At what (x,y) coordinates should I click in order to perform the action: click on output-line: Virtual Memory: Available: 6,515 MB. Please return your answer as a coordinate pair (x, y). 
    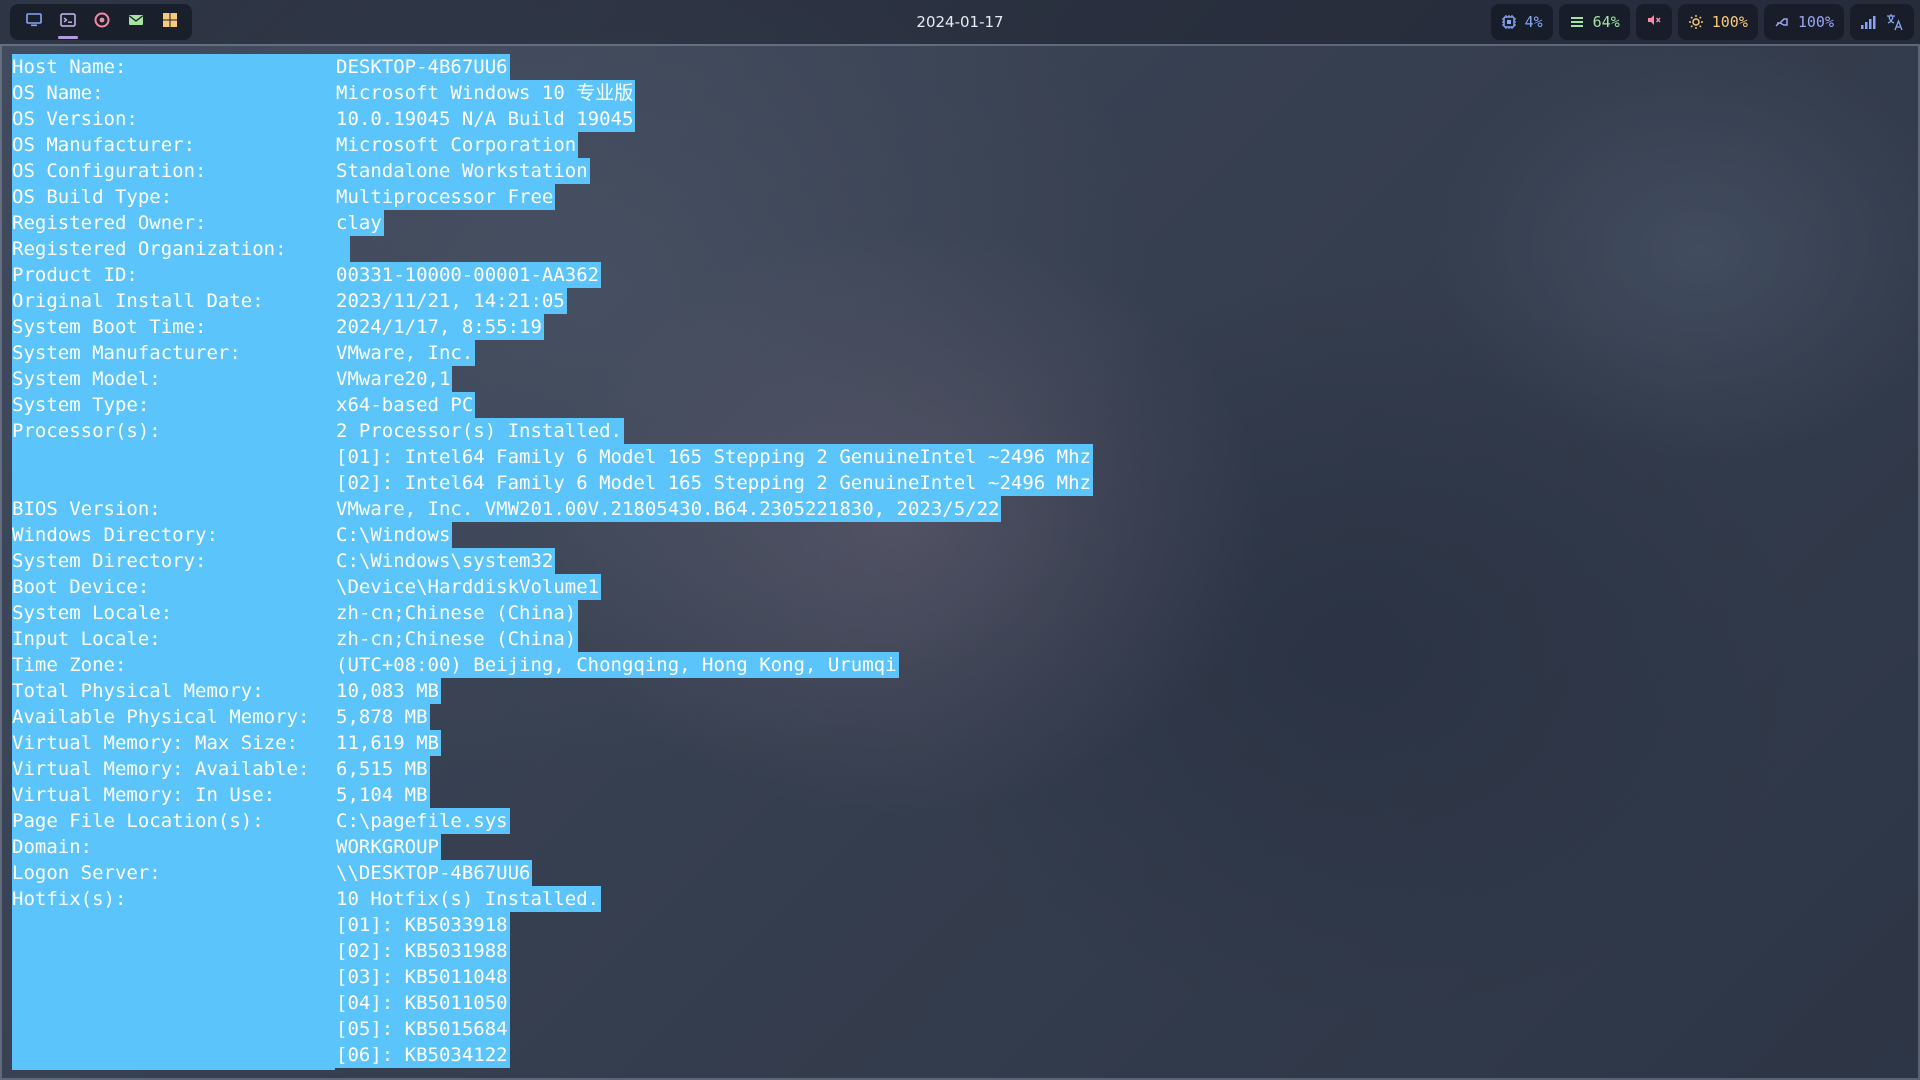
    Looking at the image, I should click on (552, 769).